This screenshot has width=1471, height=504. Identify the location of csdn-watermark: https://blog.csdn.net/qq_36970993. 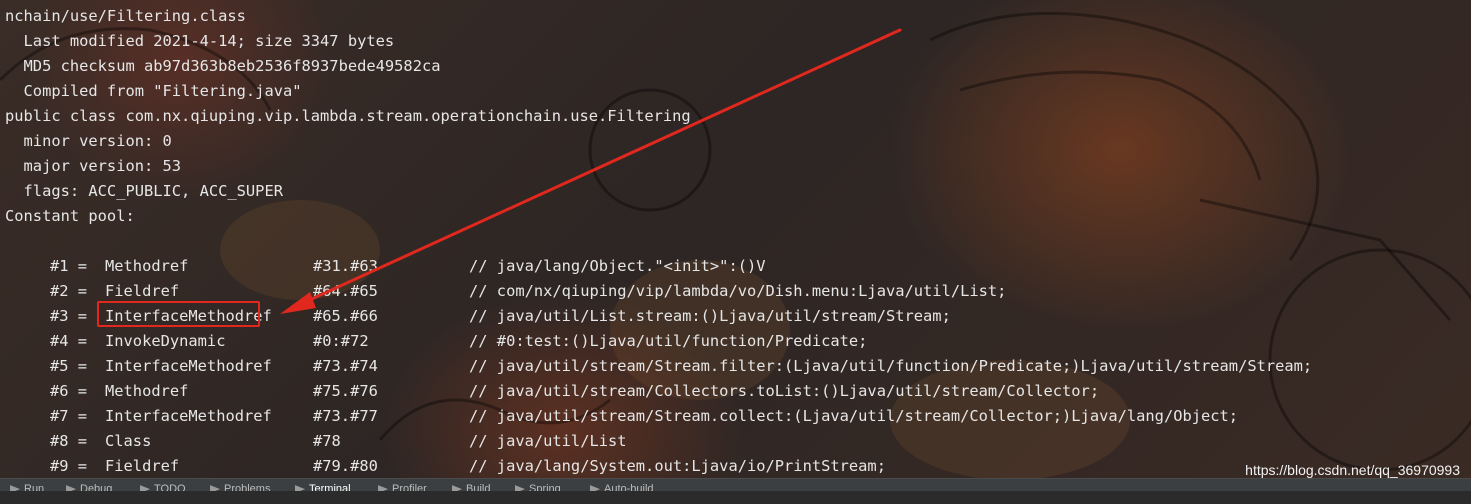
(1352, 470).